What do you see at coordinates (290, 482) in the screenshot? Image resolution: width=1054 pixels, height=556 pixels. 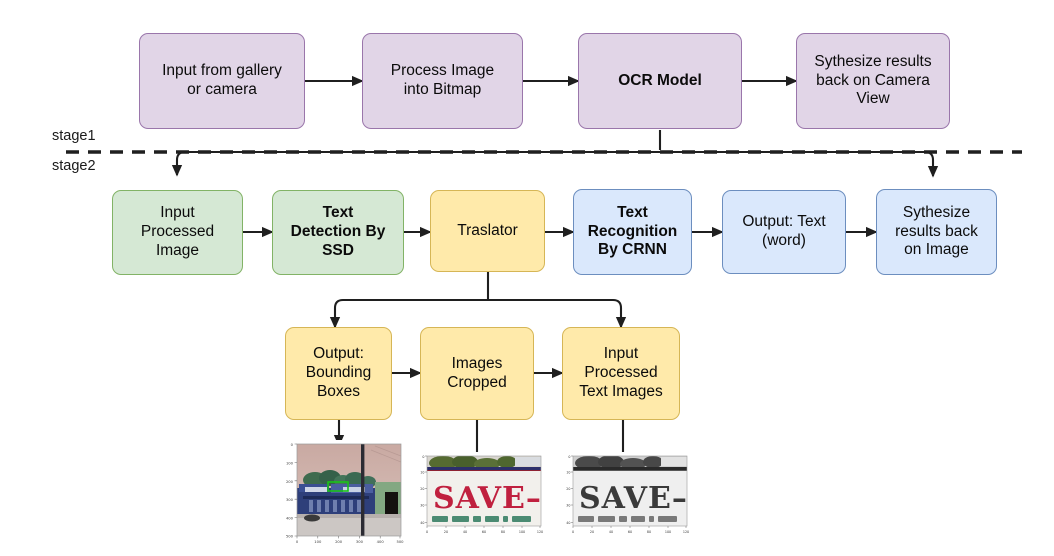 I see `scene-ytick-200: 200` at bounding box center [290, 482].